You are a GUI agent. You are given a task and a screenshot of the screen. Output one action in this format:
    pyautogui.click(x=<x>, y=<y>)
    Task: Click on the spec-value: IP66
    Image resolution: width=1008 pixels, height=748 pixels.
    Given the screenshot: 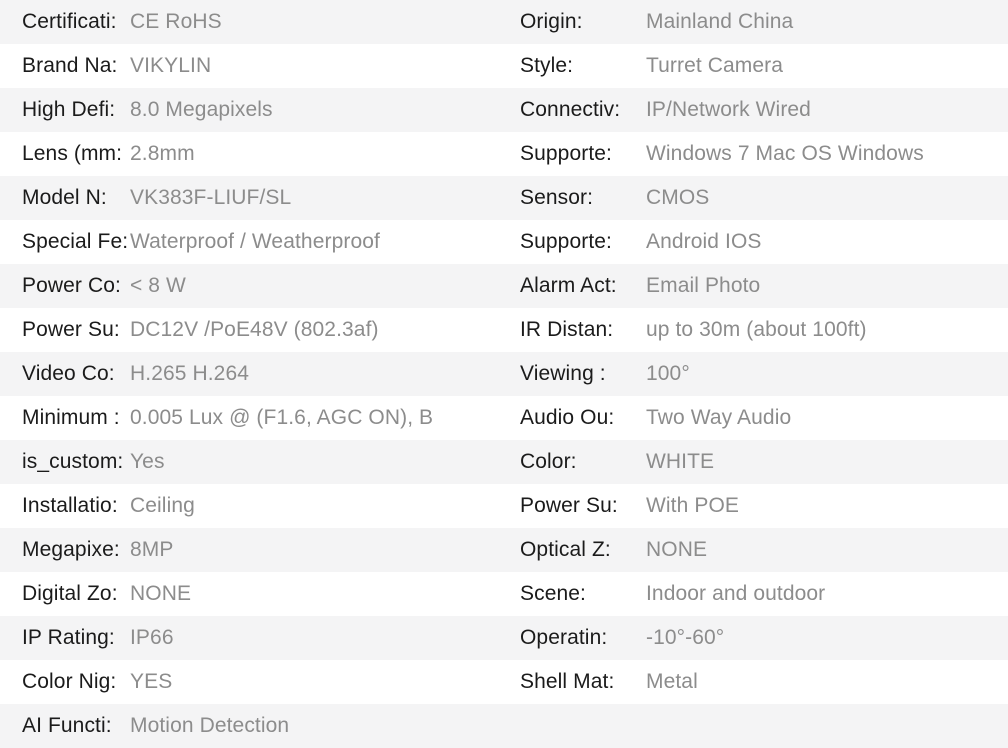 What is the action you would take?
    pyautogui.click(x=152, y=637)
    